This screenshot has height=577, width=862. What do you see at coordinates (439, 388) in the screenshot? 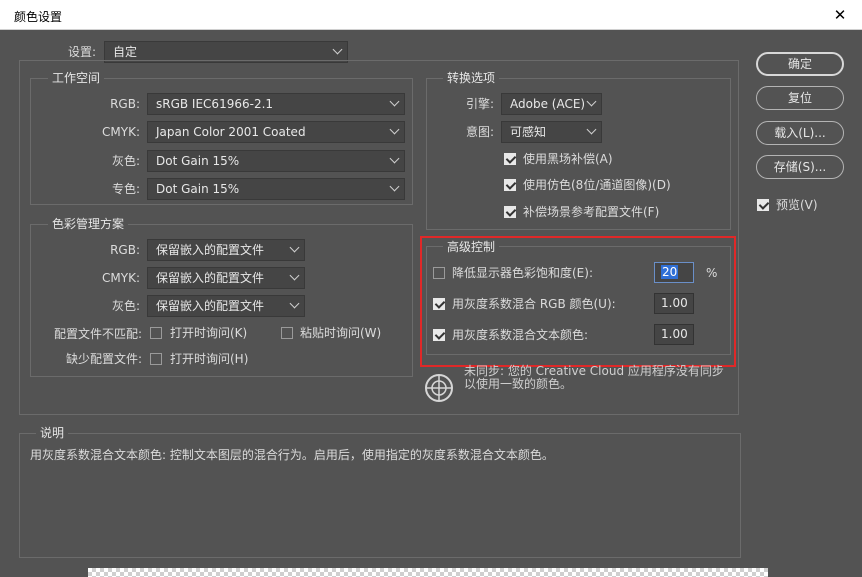
I see `color-sync-icon` at bounding box center [439, 388].